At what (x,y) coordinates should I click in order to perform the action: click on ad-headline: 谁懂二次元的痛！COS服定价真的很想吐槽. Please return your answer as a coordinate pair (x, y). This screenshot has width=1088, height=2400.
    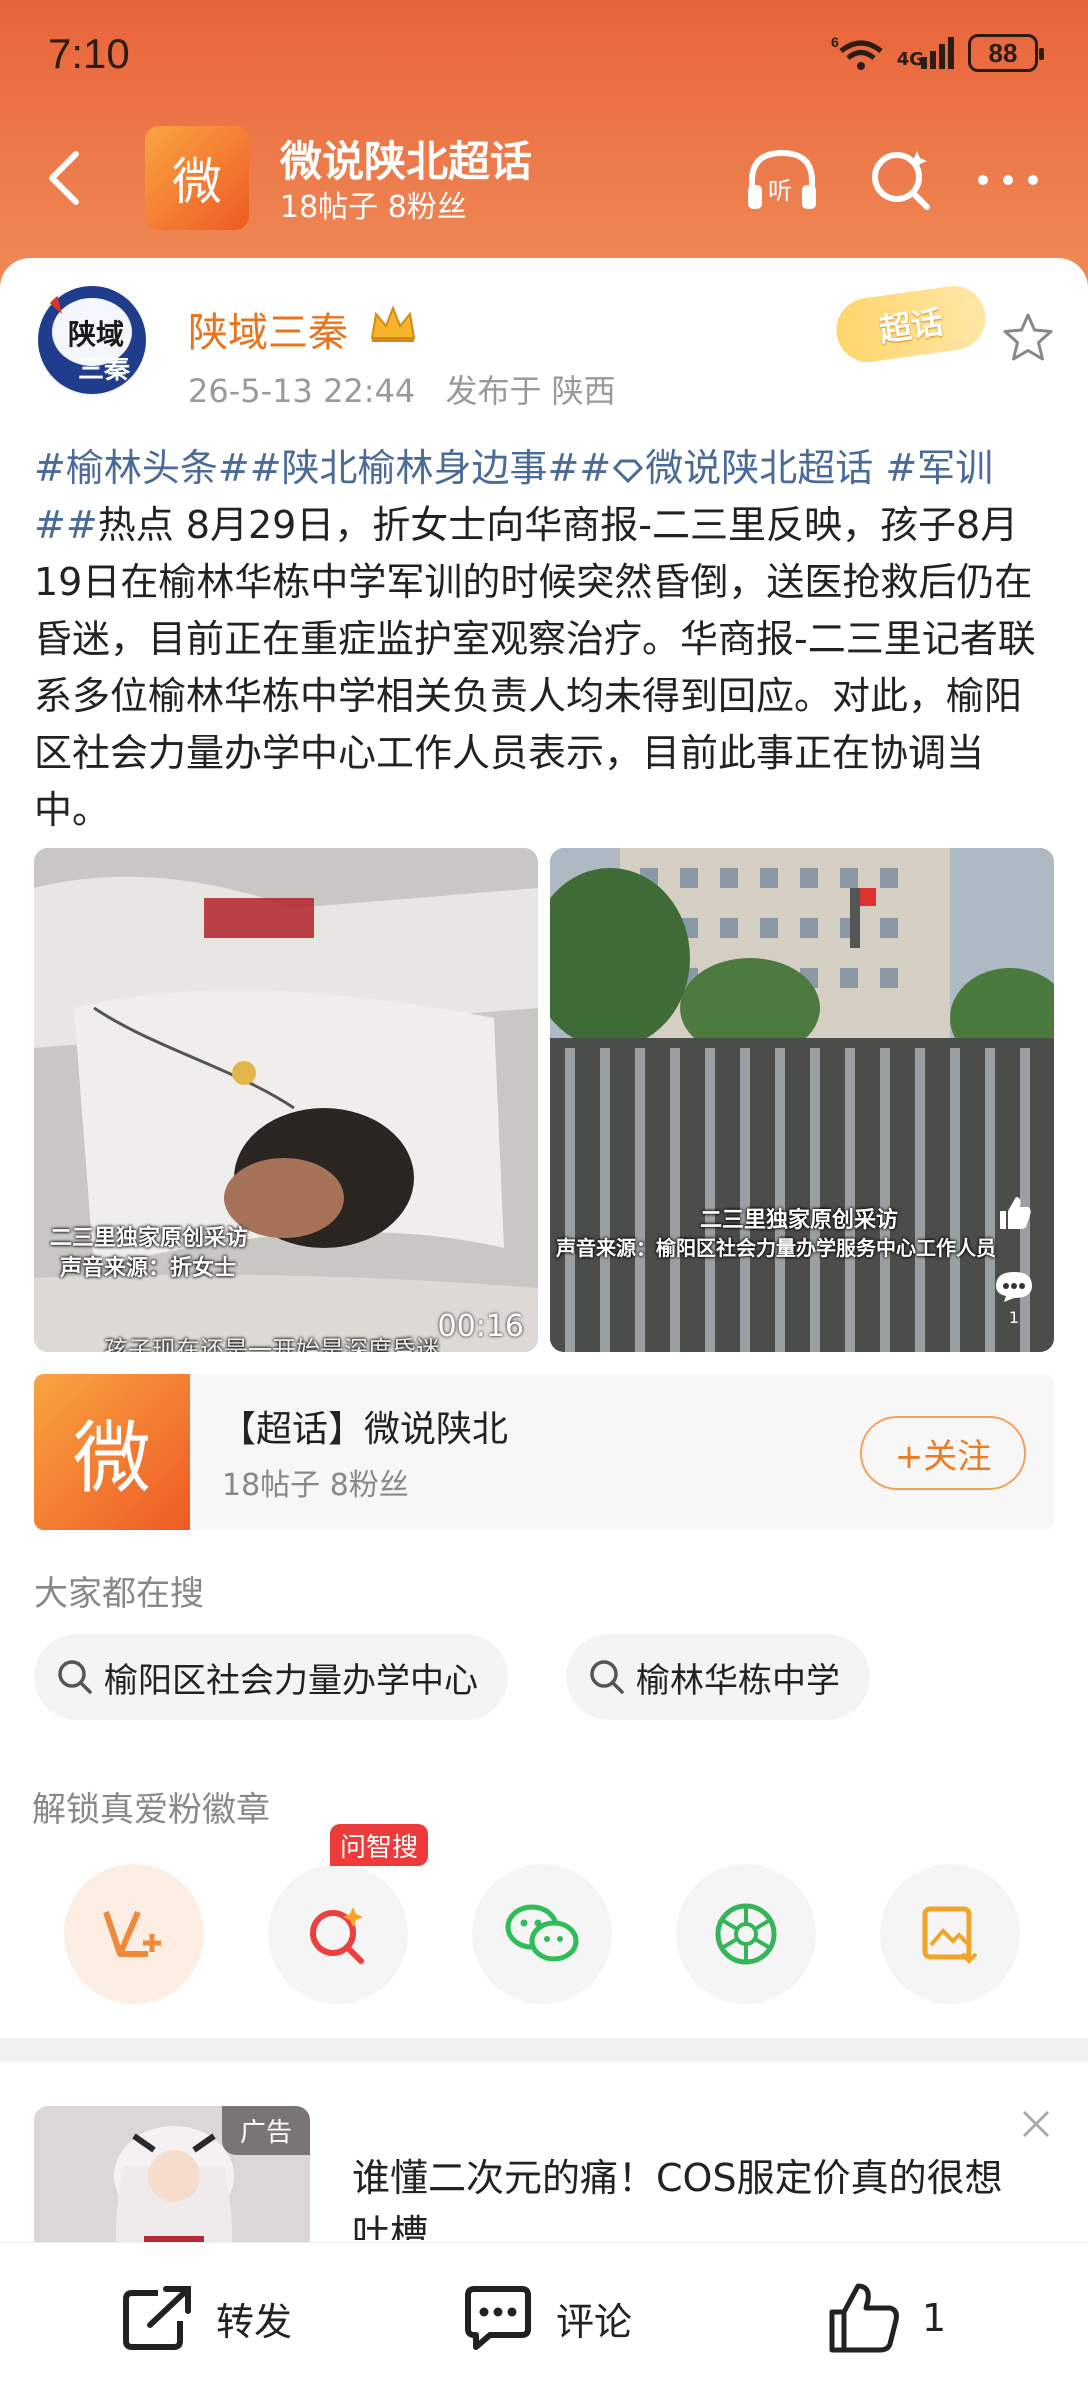
    Looking at the image, I should click on (692, 2195).